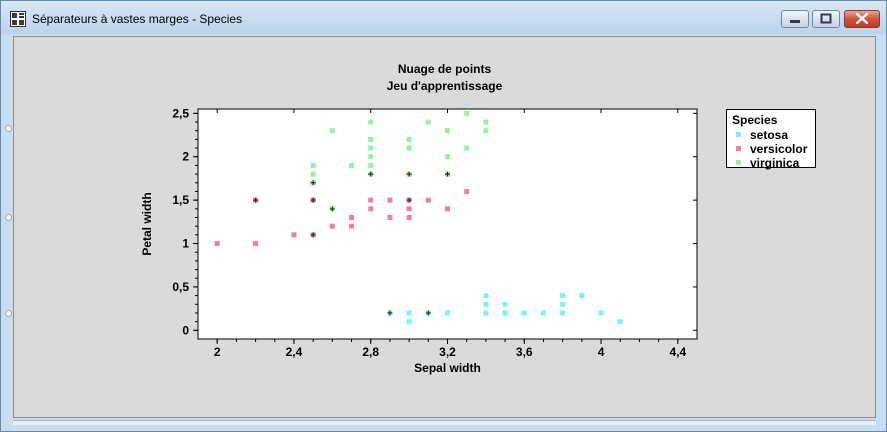  I want to click on chart-app-icon, so click(18, 19).